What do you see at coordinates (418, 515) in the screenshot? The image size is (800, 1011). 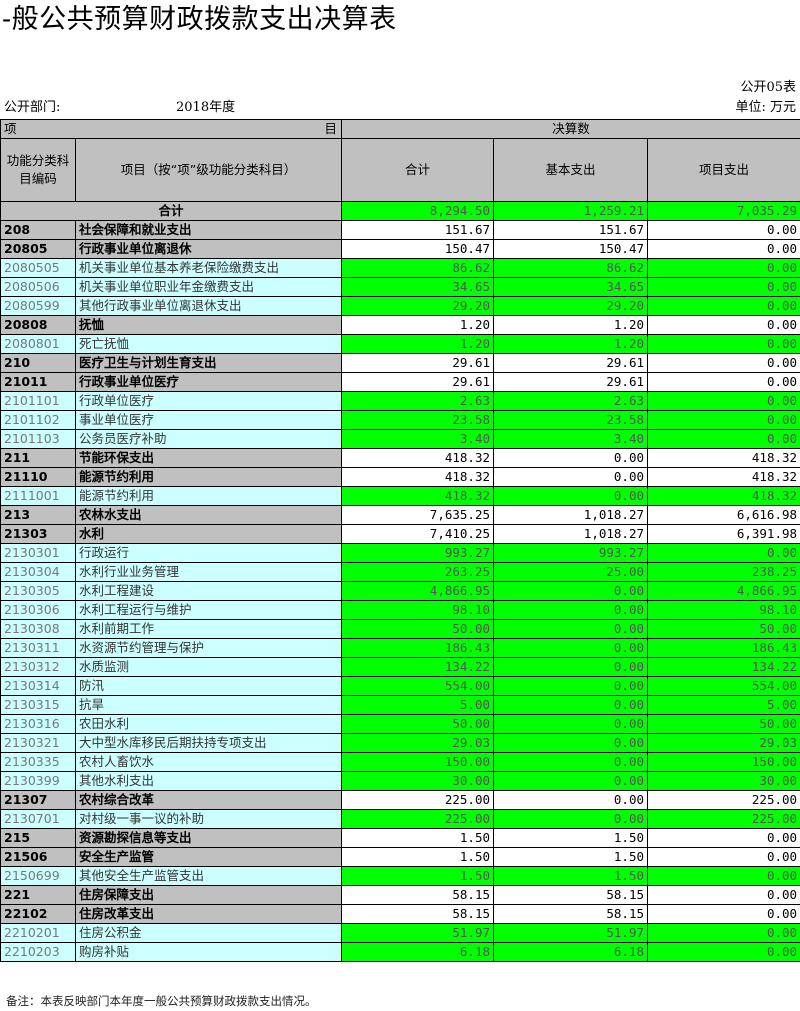 I see `row-total: 7,635.25` at bounding box center [418, 515].